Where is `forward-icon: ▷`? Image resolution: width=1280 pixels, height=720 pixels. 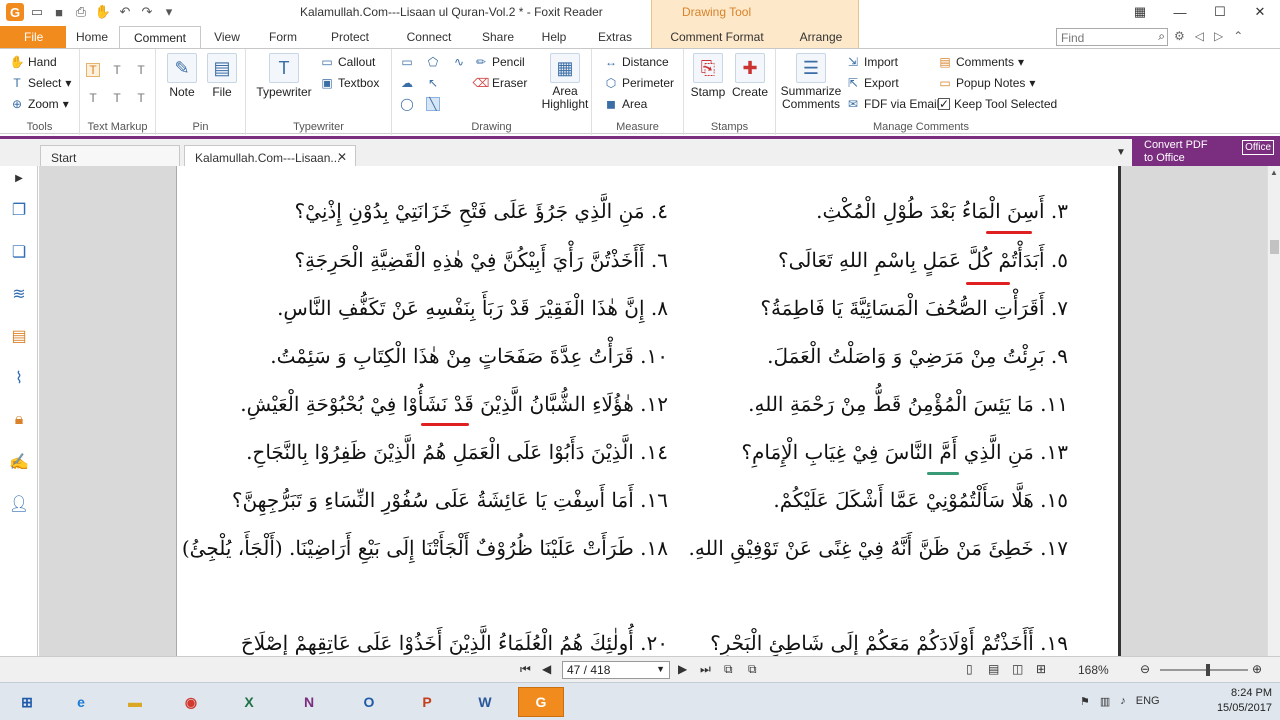
forward-icon: ▷ is located at coordinates (1218, 36).